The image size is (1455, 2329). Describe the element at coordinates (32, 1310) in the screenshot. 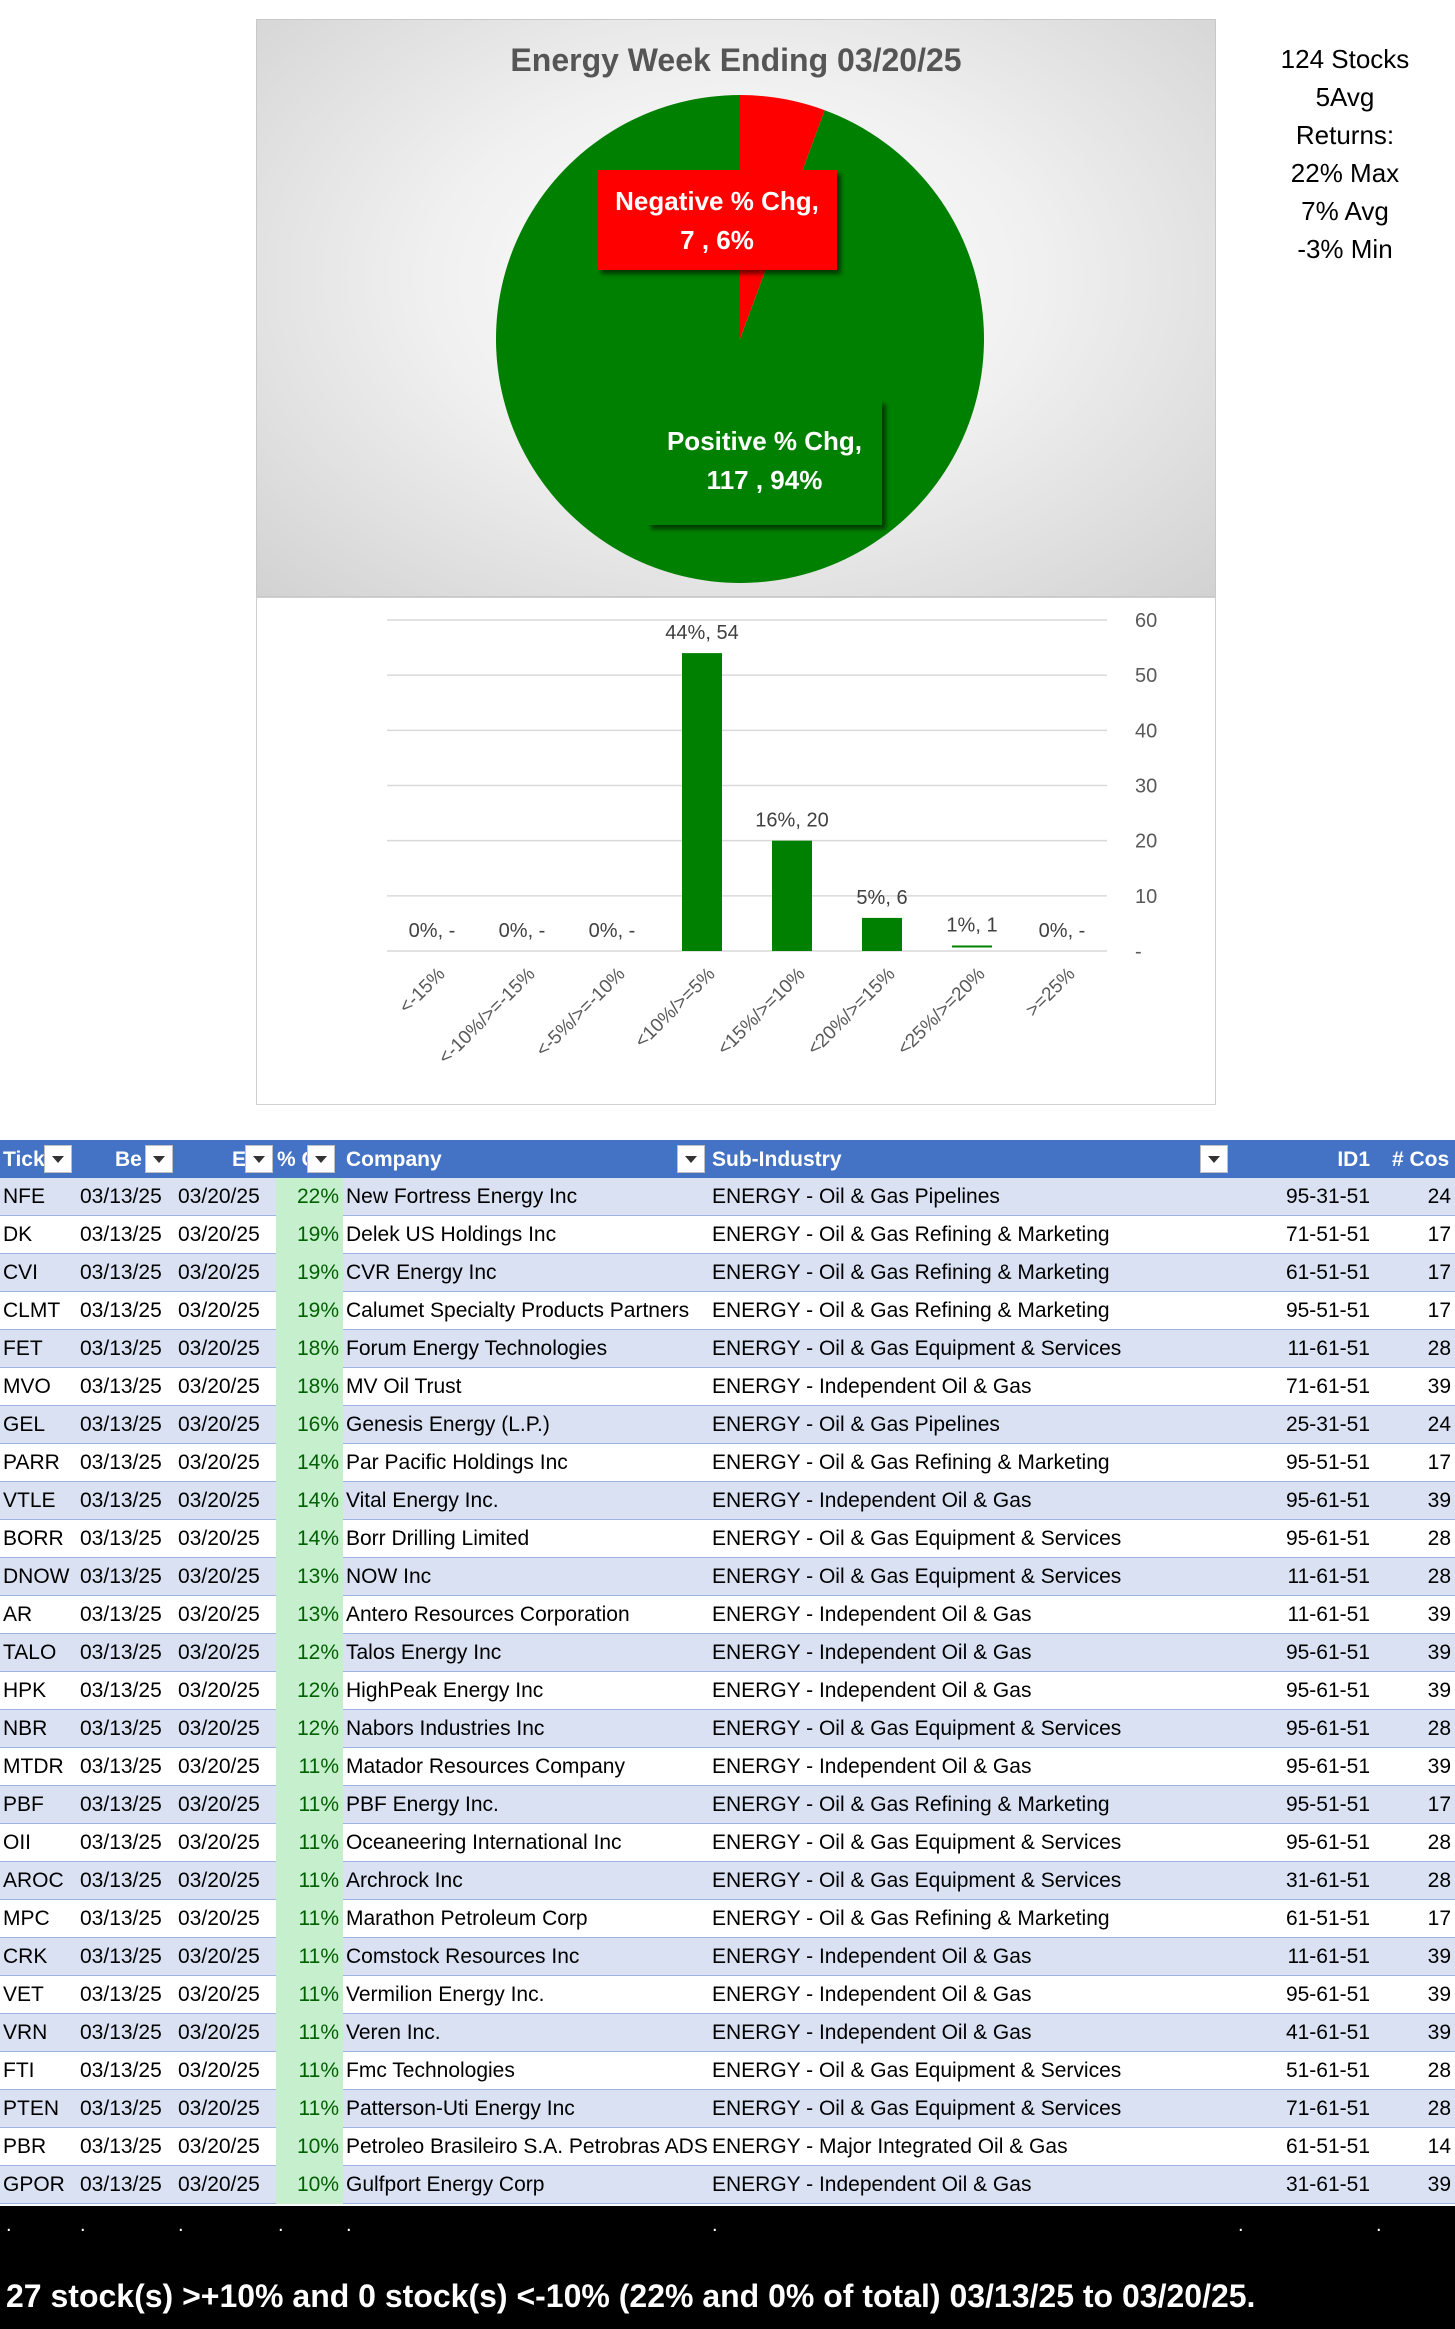

I see `cell-ticker: CLMT` at that location.